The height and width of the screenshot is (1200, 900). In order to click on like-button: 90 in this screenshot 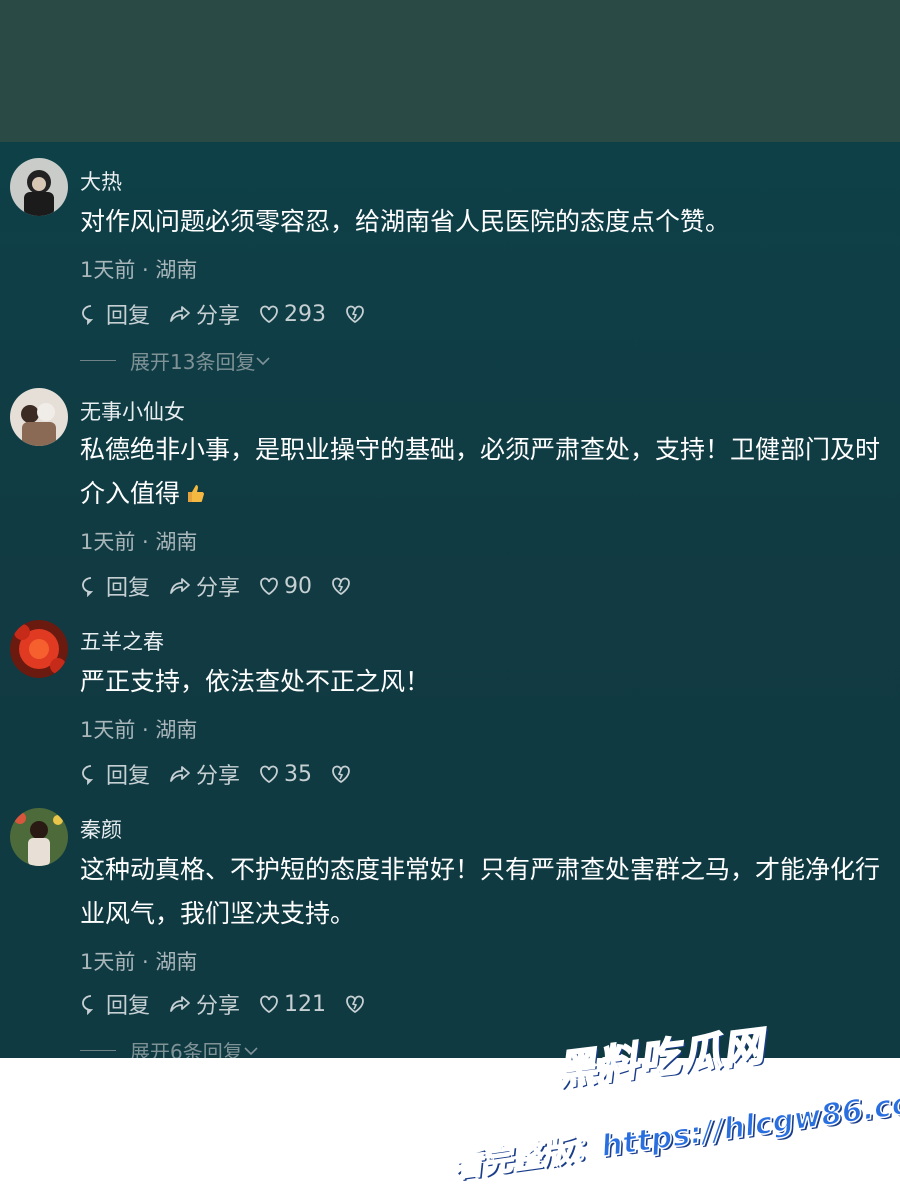, I will do `click(285, 586)`.